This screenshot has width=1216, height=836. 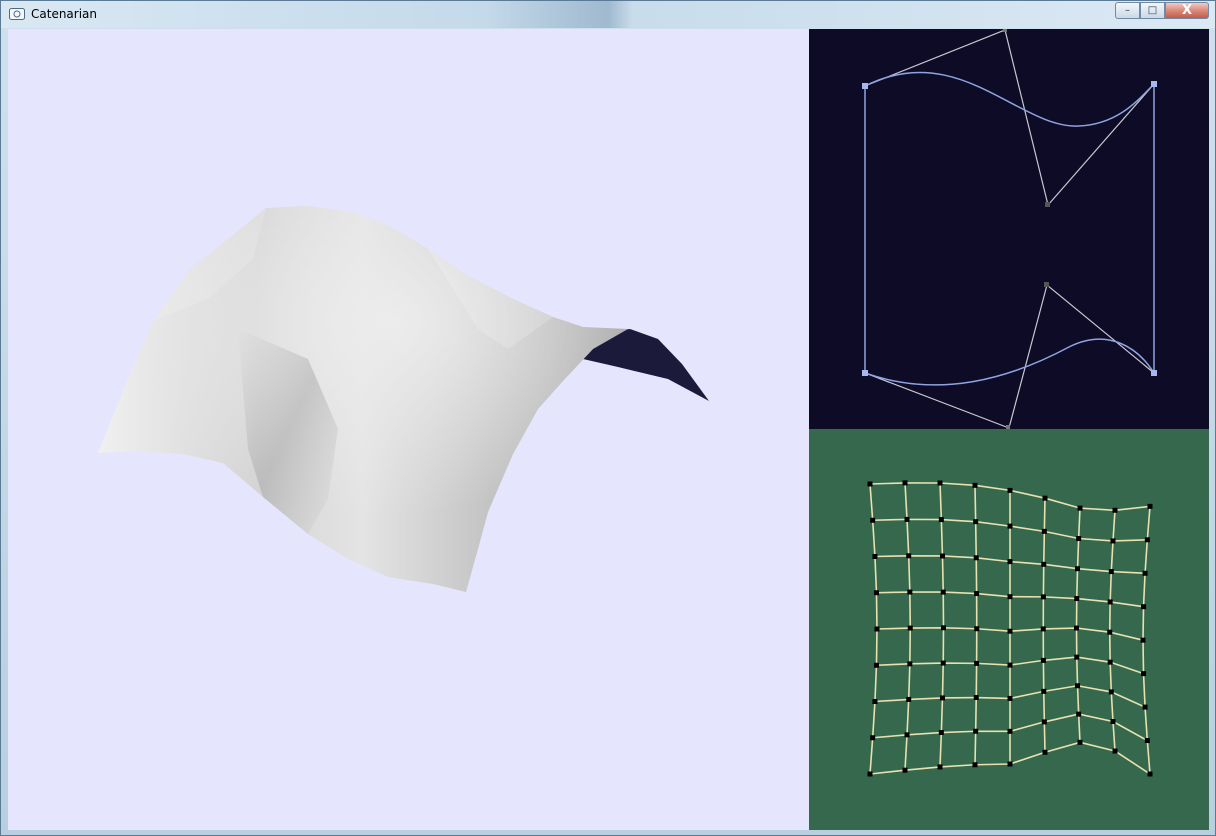 I want to click on minimize-button: –, so click(x=1127, y=10).